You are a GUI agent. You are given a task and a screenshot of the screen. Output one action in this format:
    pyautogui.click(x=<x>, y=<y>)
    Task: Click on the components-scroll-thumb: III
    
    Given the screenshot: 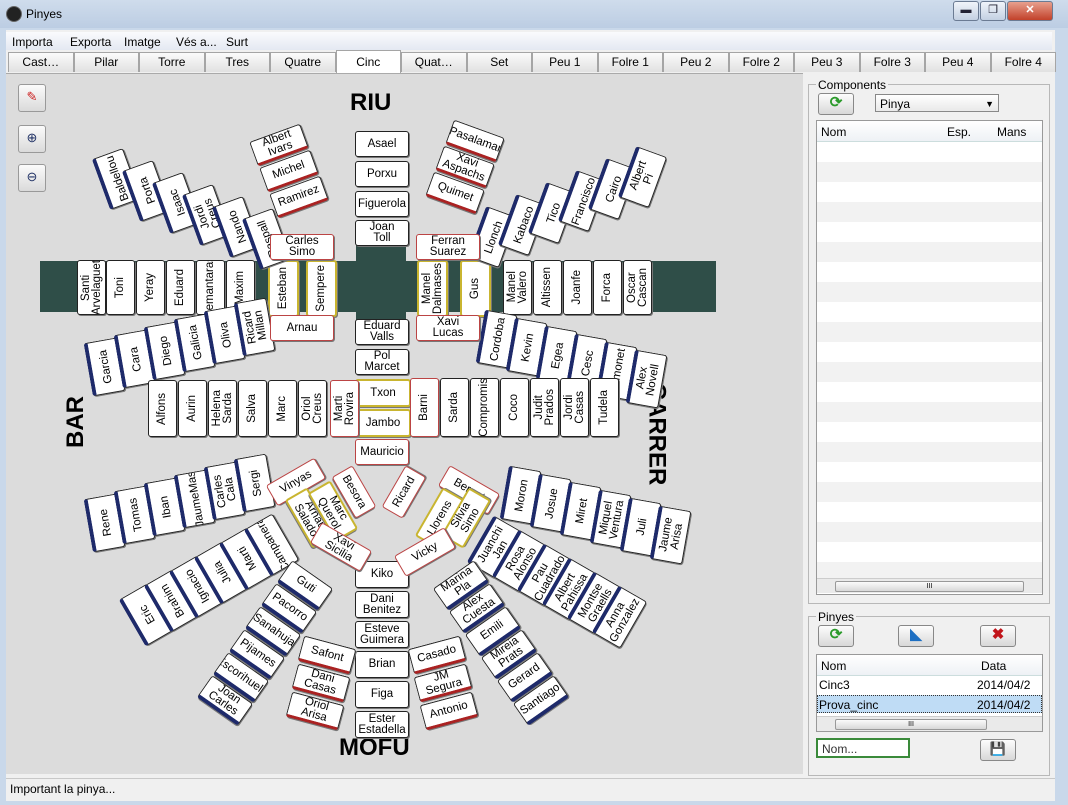 What is the action you would take?
    pyautogui.click(x=929, y=586)
    